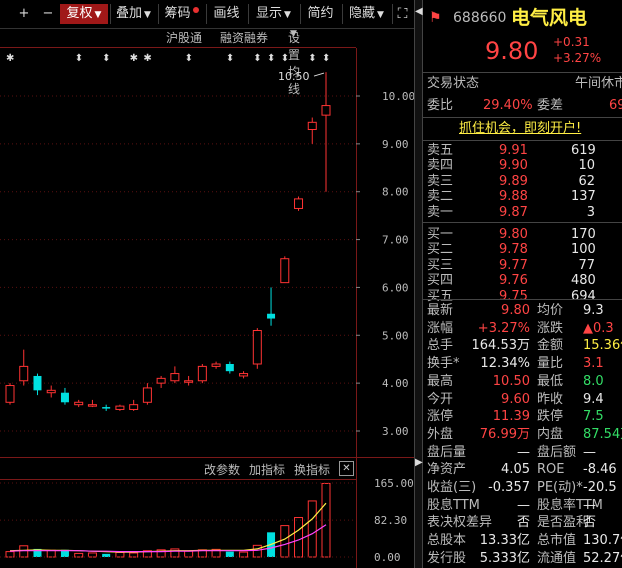 Image resolution: width=622 pixels, height=568 pixels. What do you see at coordinates (520, 128) in the screenshot?
I see `open-account-link: 抓住机会，即刻开户!` at bounding box center [520, 128].